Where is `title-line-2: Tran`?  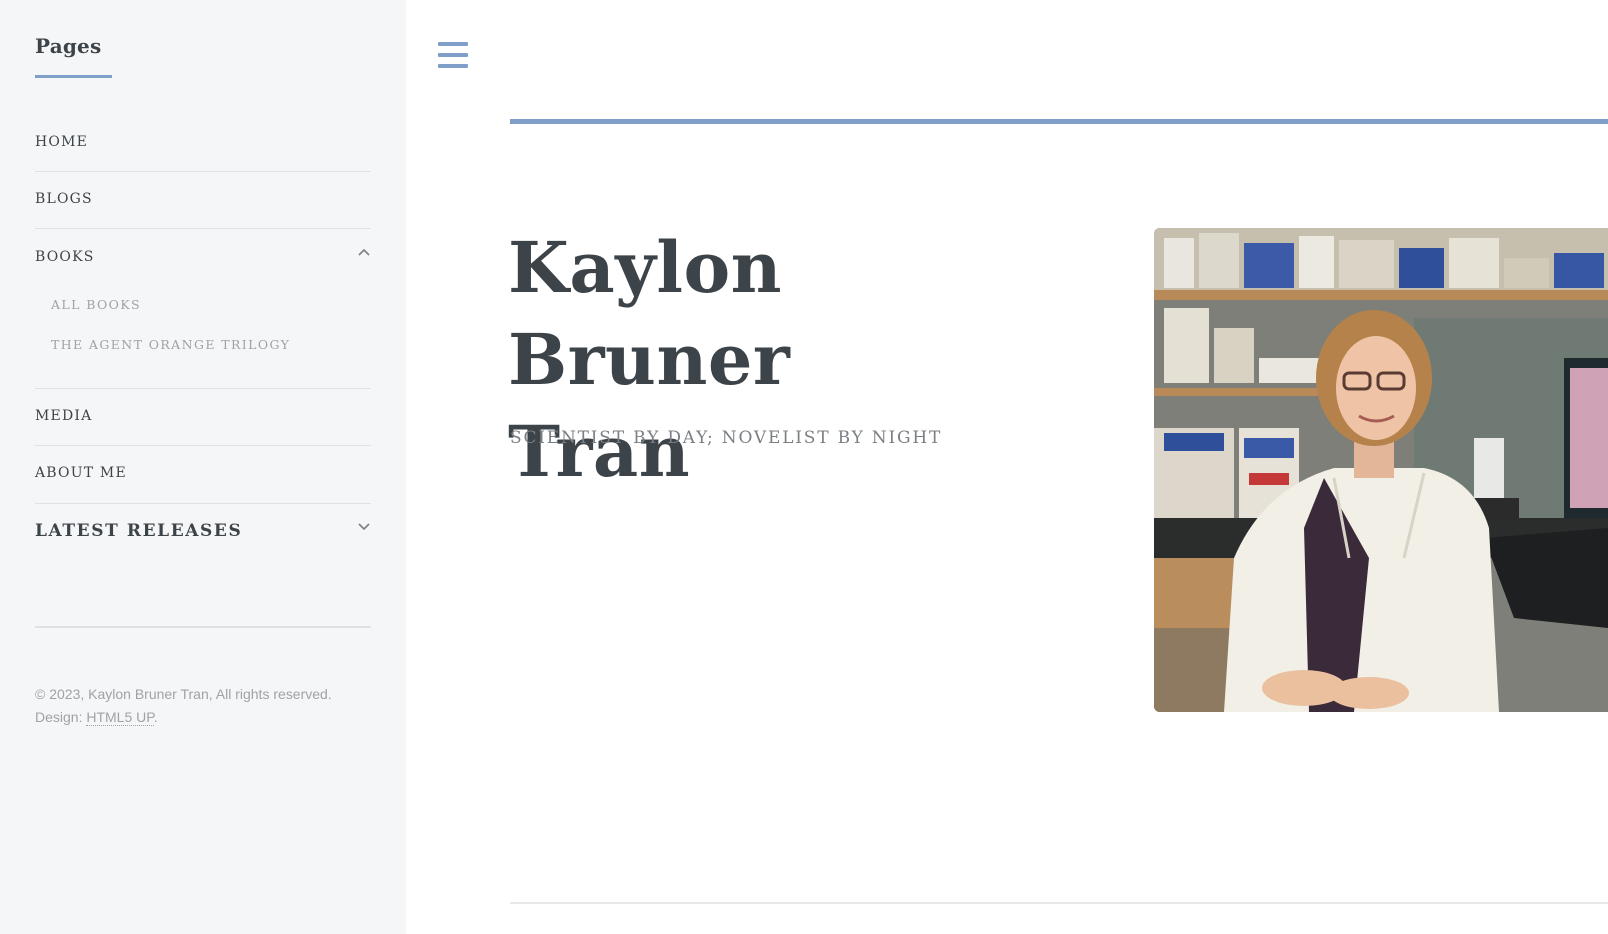
title-line-2: Tran is located at coordinates (599, 451).